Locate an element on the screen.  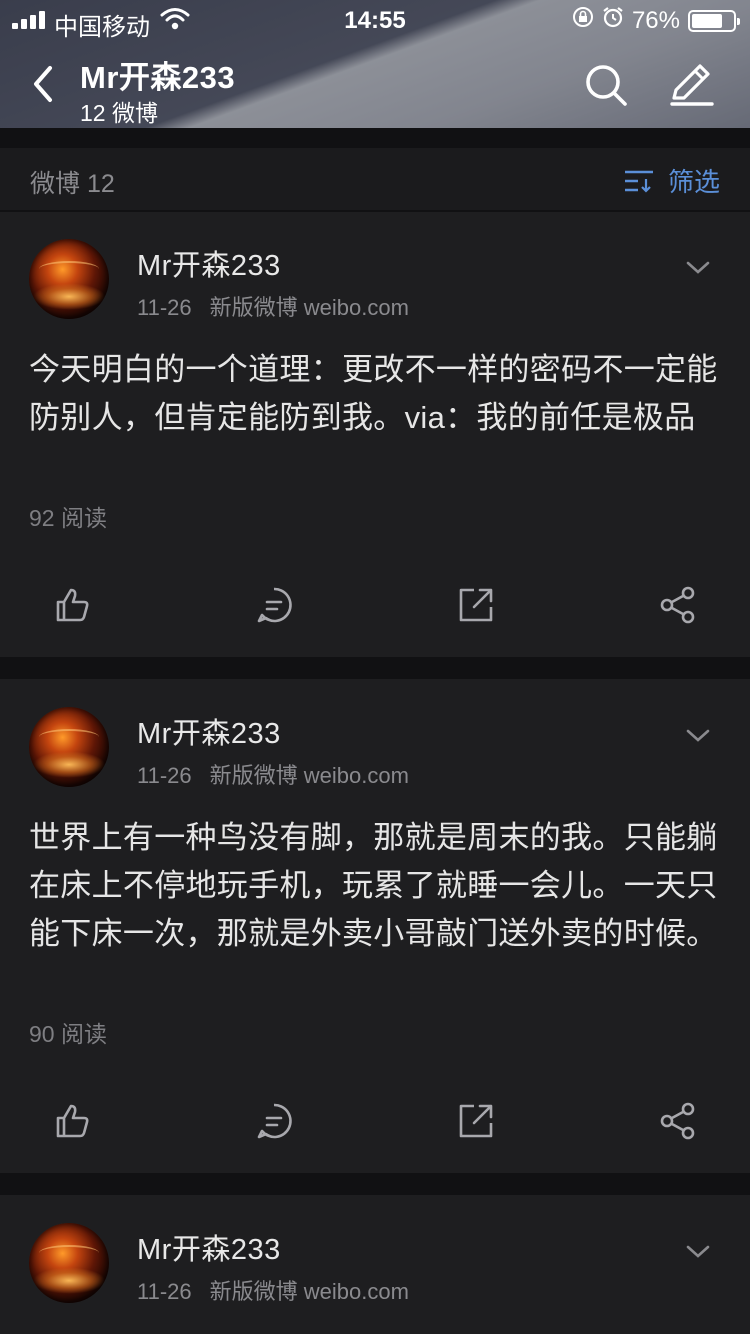
filter-label: 筛选 is located at coordinates (693, 182).